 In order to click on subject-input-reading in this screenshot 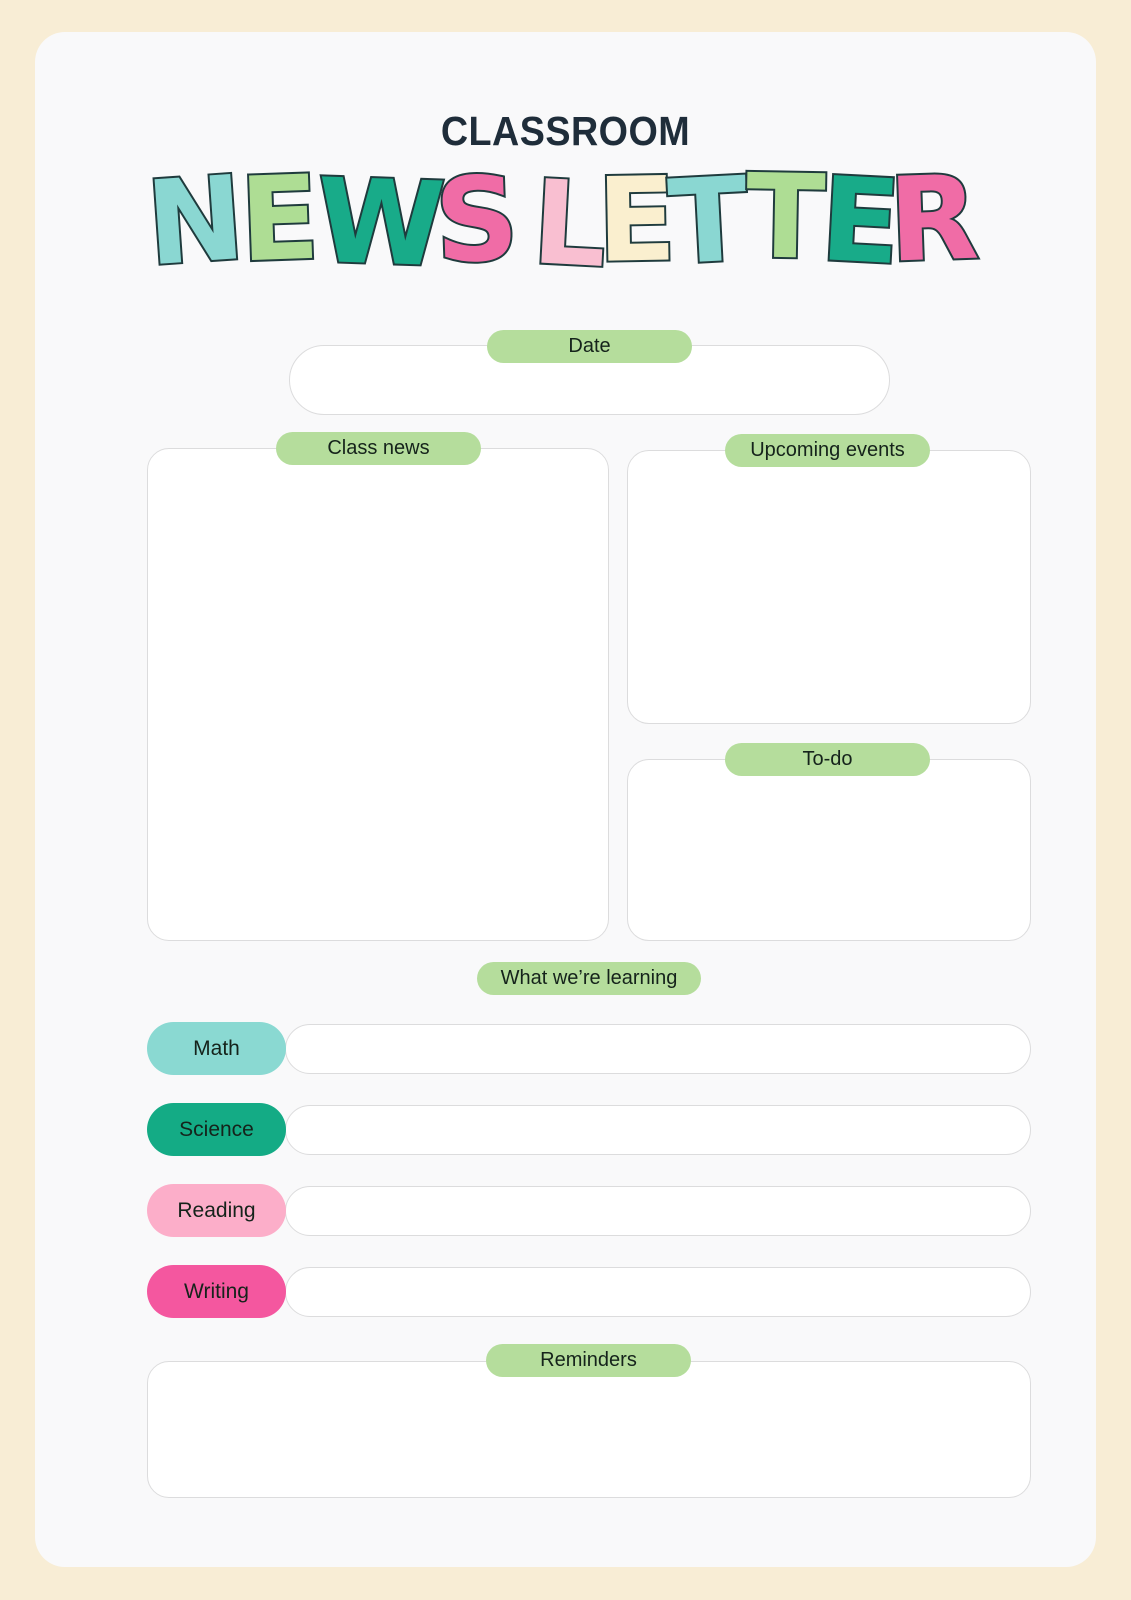, I will do `click(658, 1211)`.